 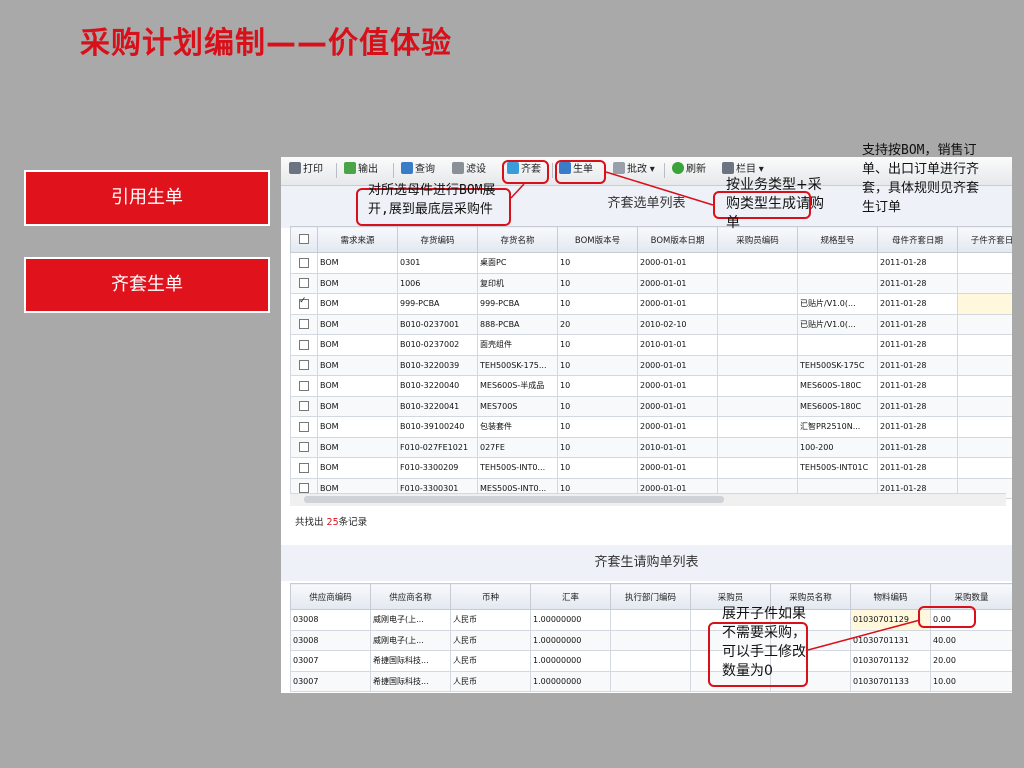 What do you see at coordinates (361, 170) in the screenshot?
I see `export-button: 输出` at bounding box center [361, 170].